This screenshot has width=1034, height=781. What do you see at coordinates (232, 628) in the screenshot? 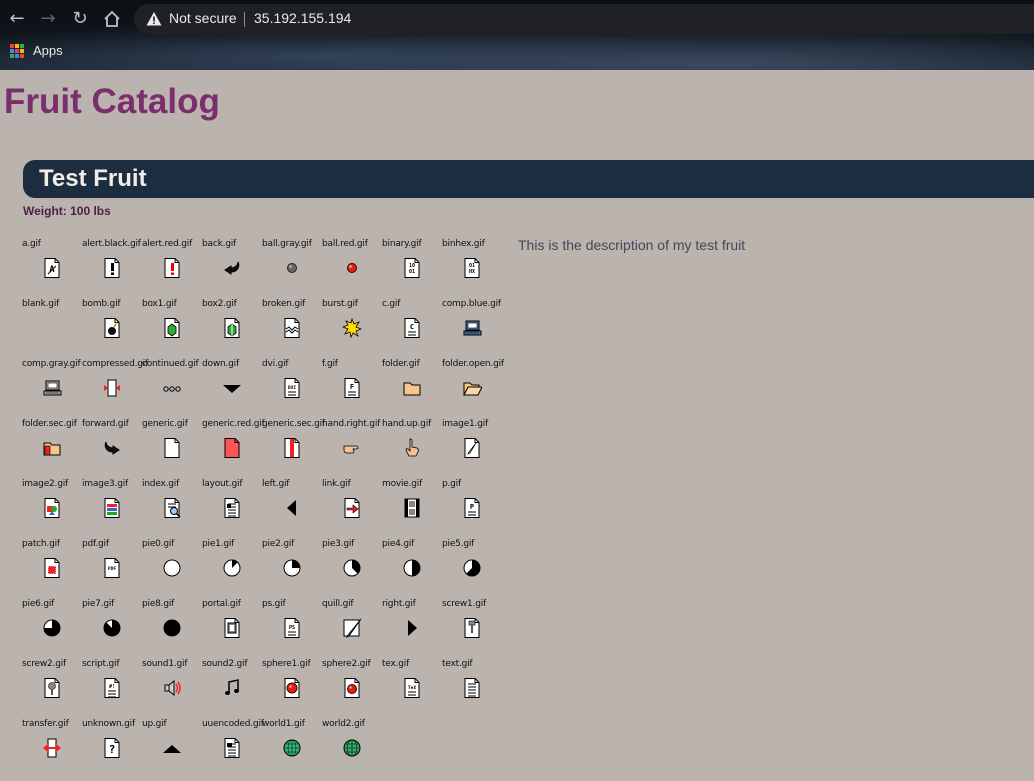
I see `portal-icon` at bounding box center [232, 628].